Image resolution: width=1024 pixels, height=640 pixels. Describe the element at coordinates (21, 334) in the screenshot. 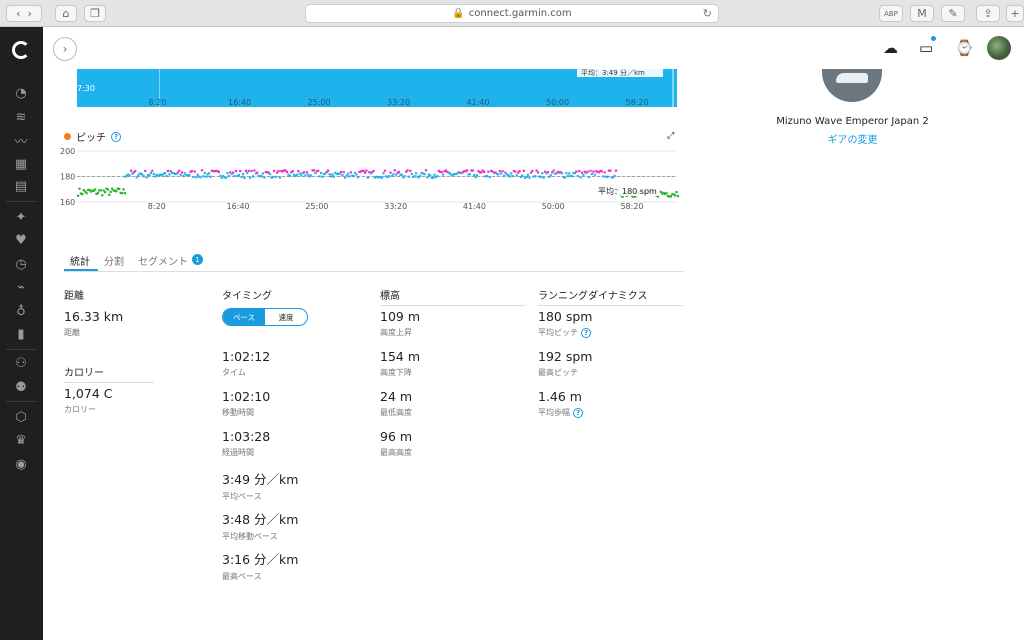

I see `bar-chart-icon: ▮` at that location.